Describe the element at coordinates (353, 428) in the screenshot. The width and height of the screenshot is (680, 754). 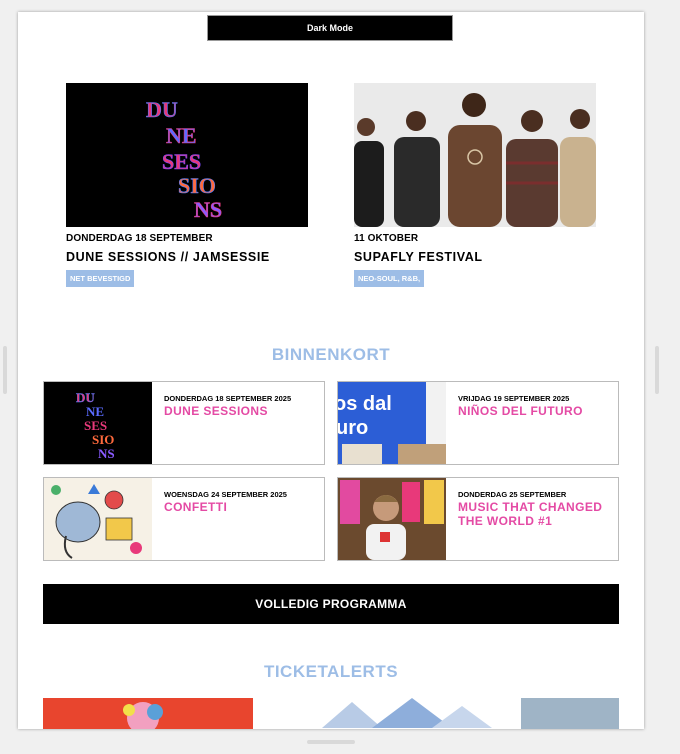
I see `art-text: uro` at that location.